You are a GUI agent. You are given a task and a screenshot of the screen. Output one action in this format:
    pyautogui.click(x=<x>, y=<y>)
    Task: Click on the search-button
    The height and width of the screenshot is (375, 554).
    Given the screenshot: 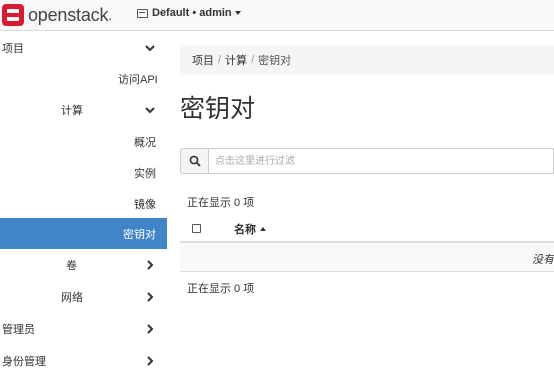 What is the action you would take?
    pyautogui.click(x=194, y=161)
    